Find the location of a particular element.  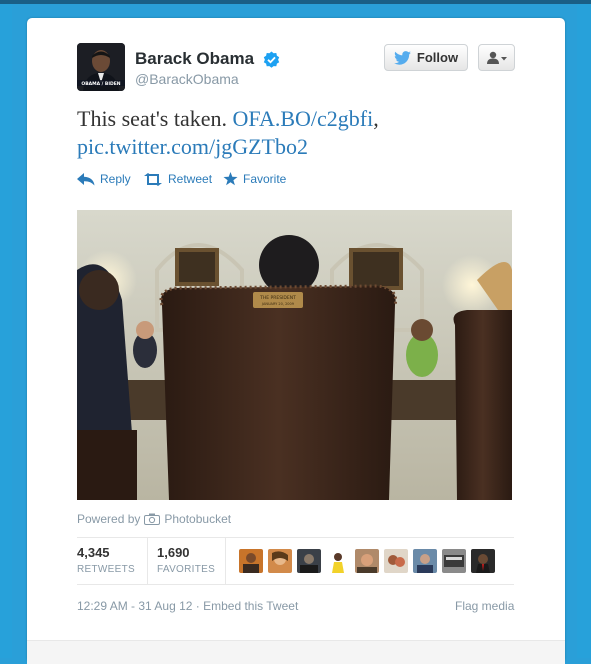

reply-icon is located at coordinates (86, 178).